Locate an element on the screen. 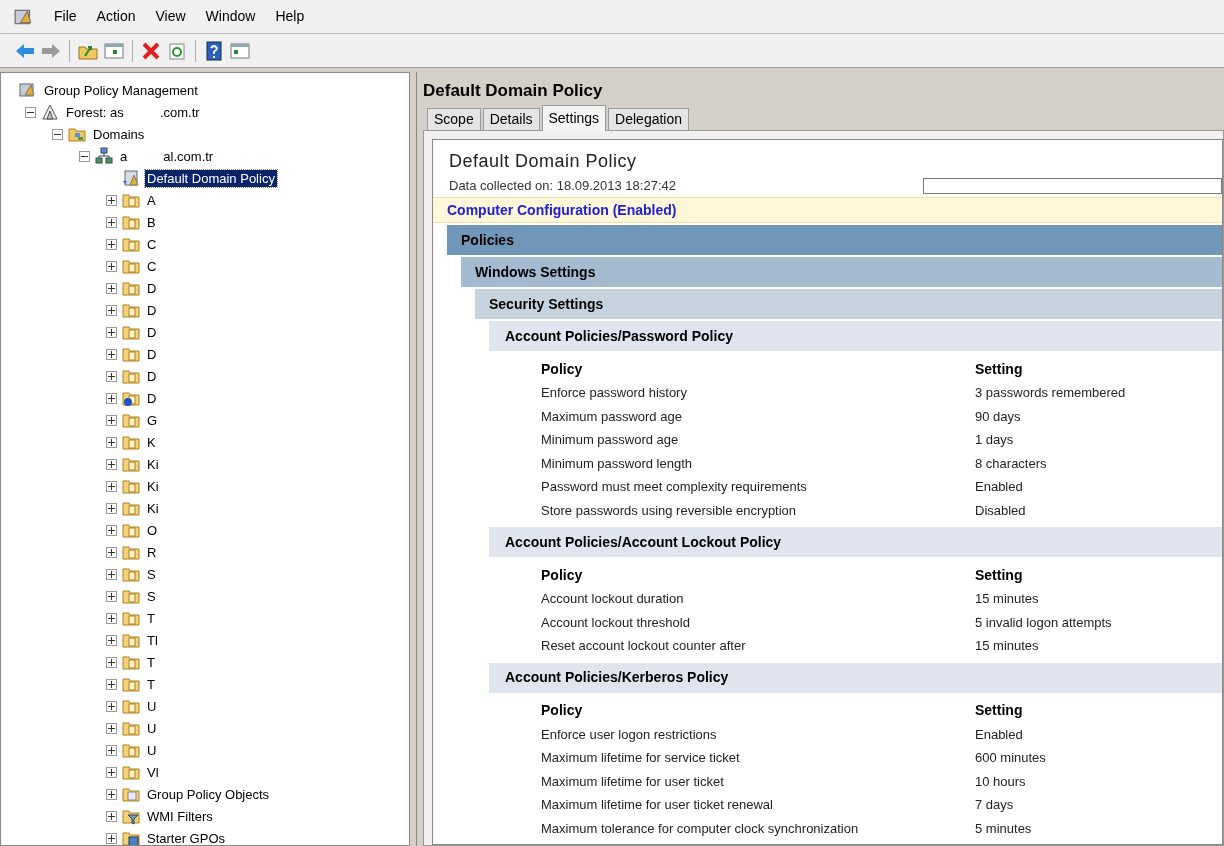 Image resolution: width=1224 pixels, height=846 pixels. menu-item: File is located at coordinates (65, 16).